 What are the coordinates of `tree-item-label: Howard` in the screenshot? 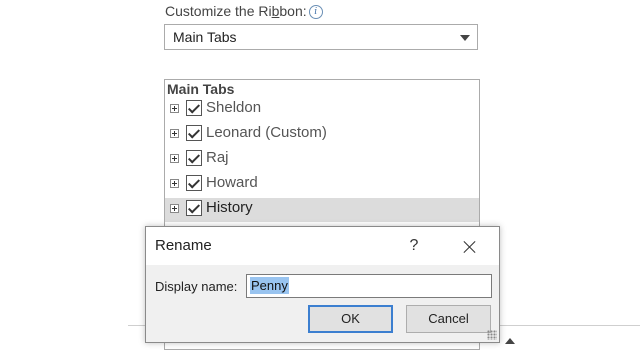 It's located at (232, 182).